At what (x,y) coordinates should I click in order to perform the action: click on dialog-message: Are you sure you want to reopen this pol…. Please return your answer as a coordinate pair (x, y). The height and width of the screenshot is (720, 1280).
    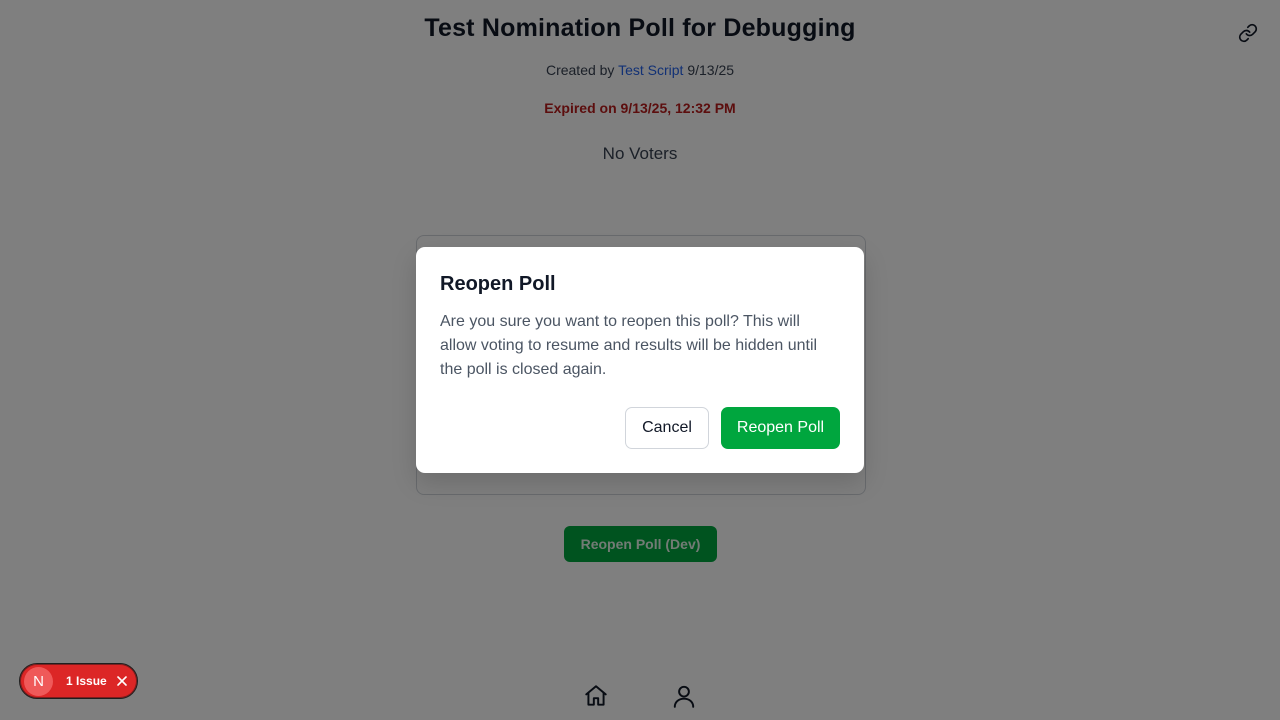
    Looking at the image, I should click on (629, 345).